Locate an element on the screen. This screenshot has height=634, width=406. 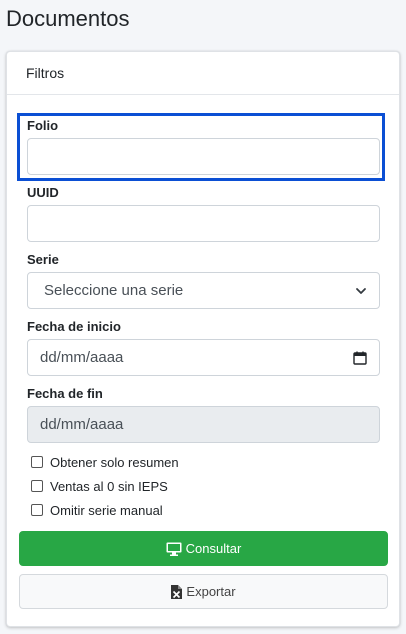
fecha-fin-group: Fecha de fin dd/mm/aaaa is located at coordinates (203, 414).